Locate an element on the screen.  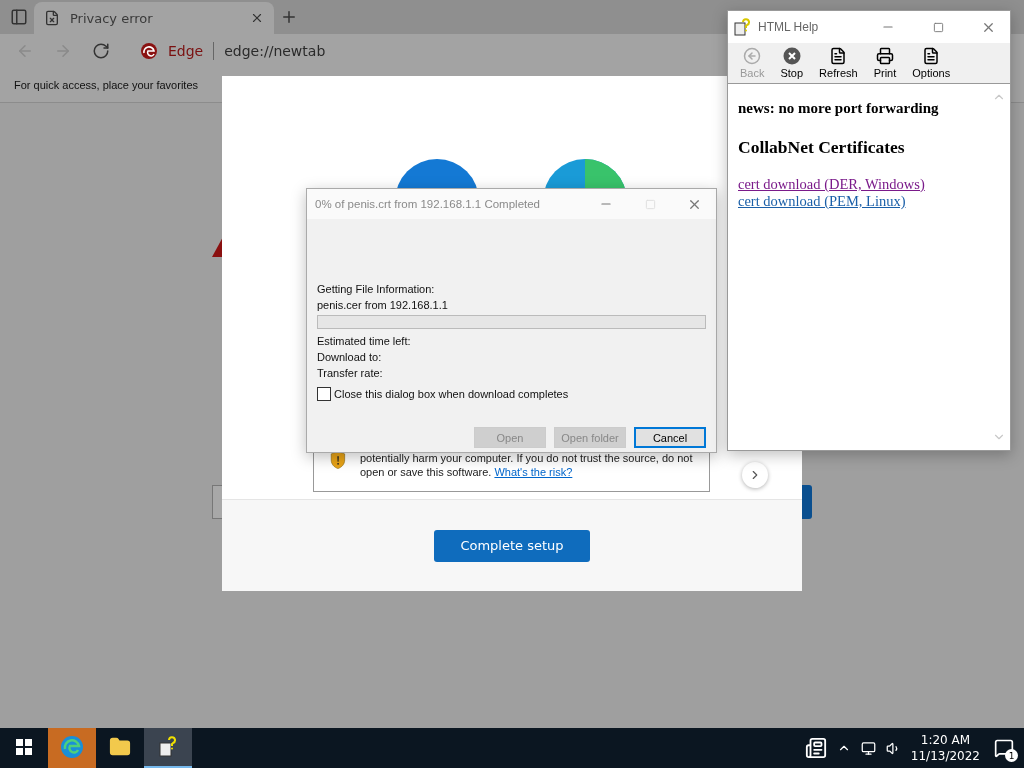
network-icon is located at coordinates (868, 748).